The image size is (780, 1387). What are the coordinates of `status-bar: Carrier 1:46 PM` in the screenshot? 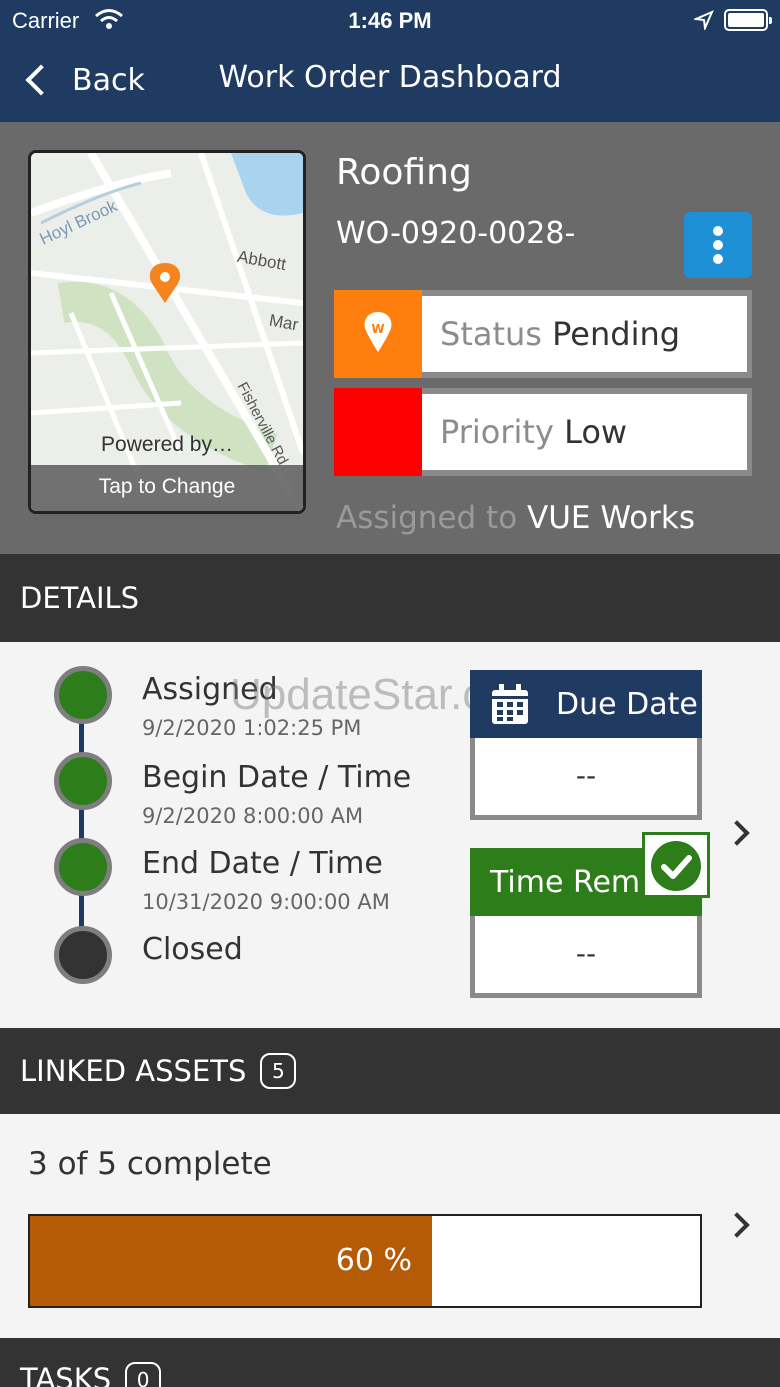 It's located at (390, 21).